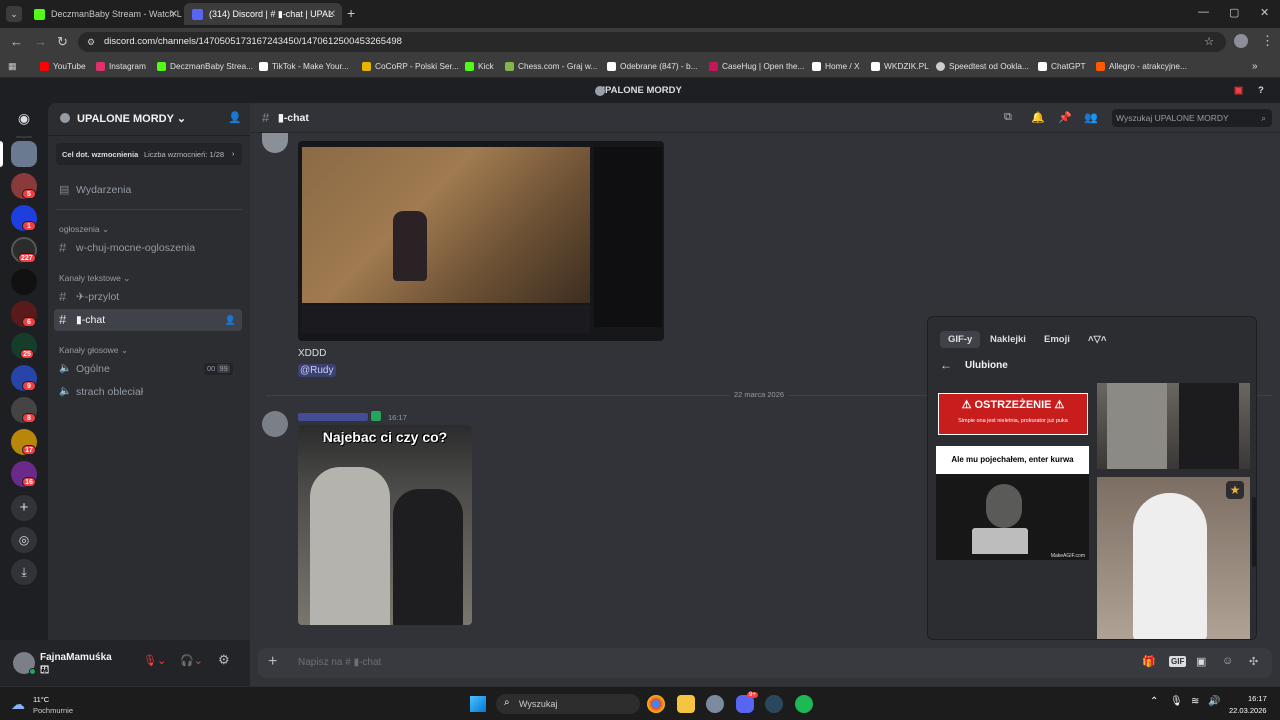 The height and width of the screenshot is (720, 1280). I want to click on more-bookmarks-button: », so click(1255, 66).